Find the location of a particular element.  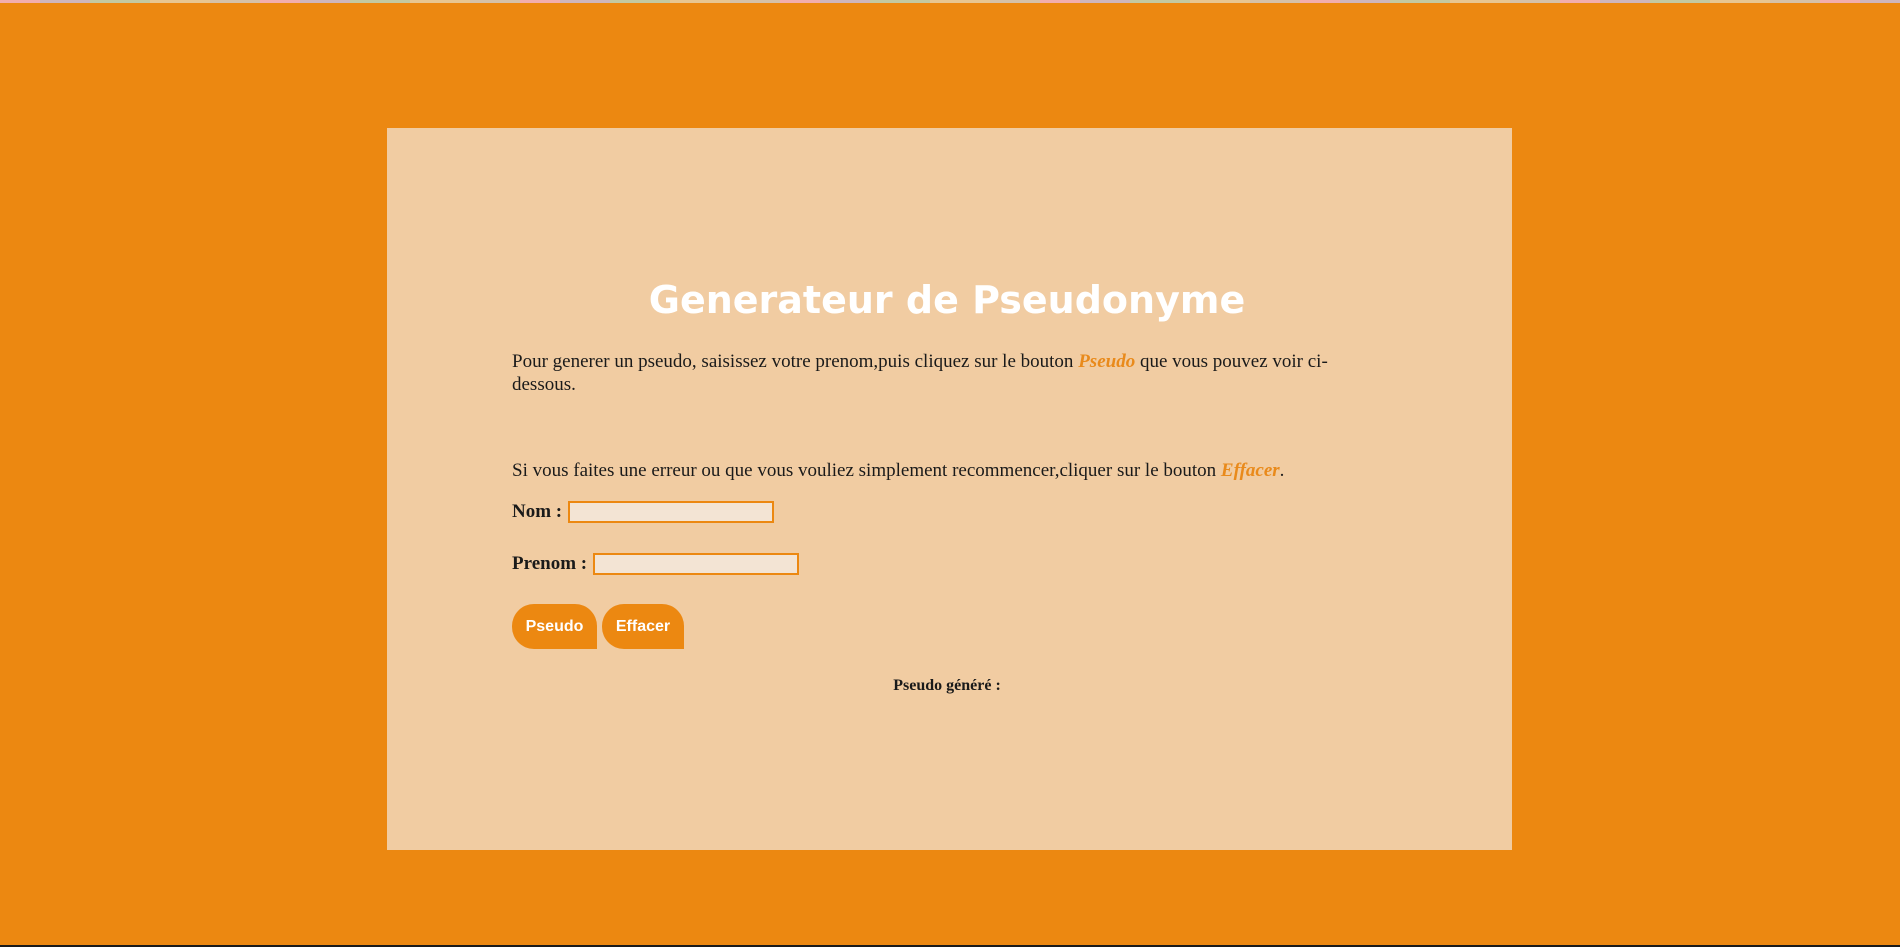

nom-input is located at coordinates (671, 512).